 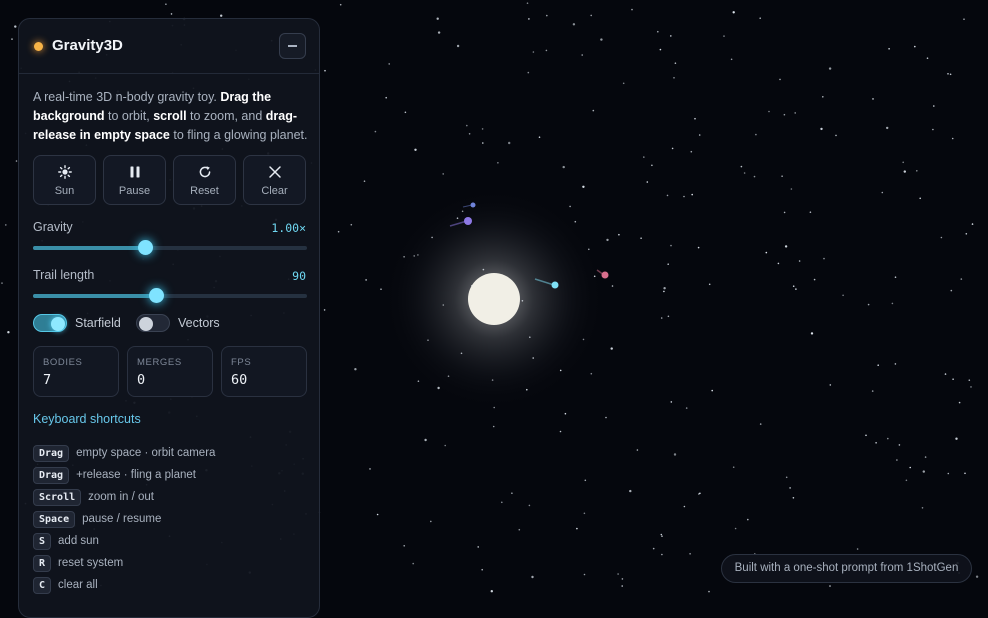 What do you see at coordinates (170, 295) in the screenshot?
I see `trail-length-slider` at bounding box center [170, 295].